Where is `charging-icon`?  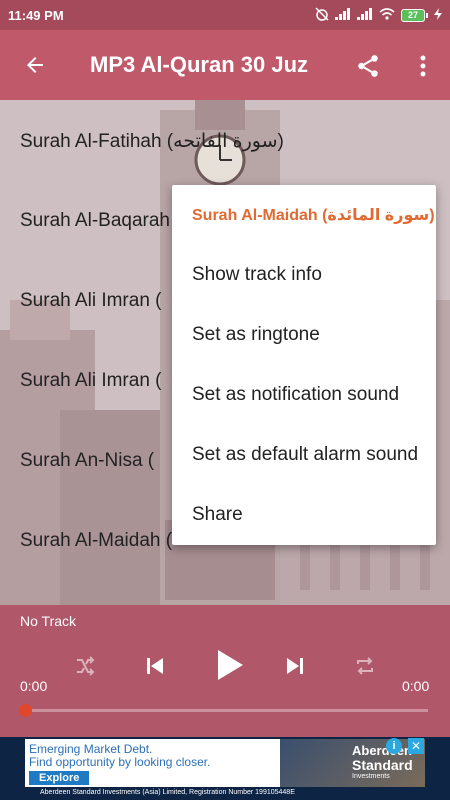
charging-icon is located at coordinates (438, 15).